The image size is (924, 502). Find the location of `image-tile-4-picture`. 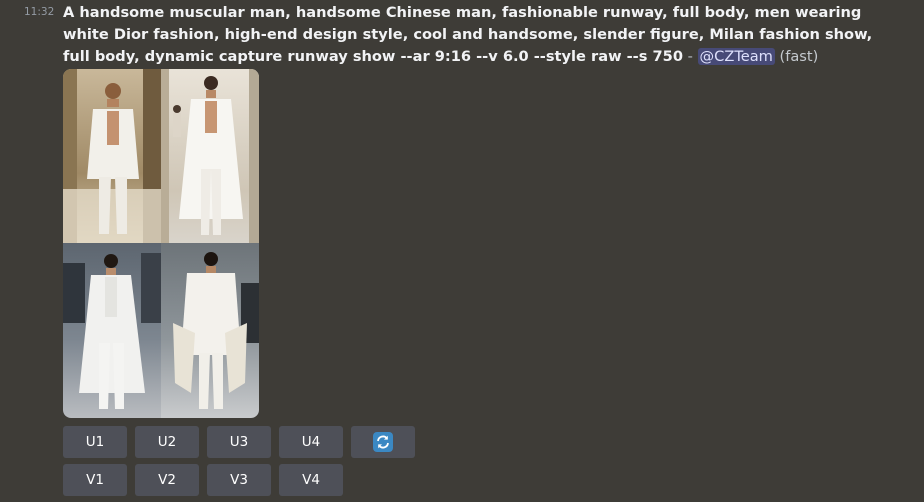

image-tile-4-picture is located at coordinates (210, 330).